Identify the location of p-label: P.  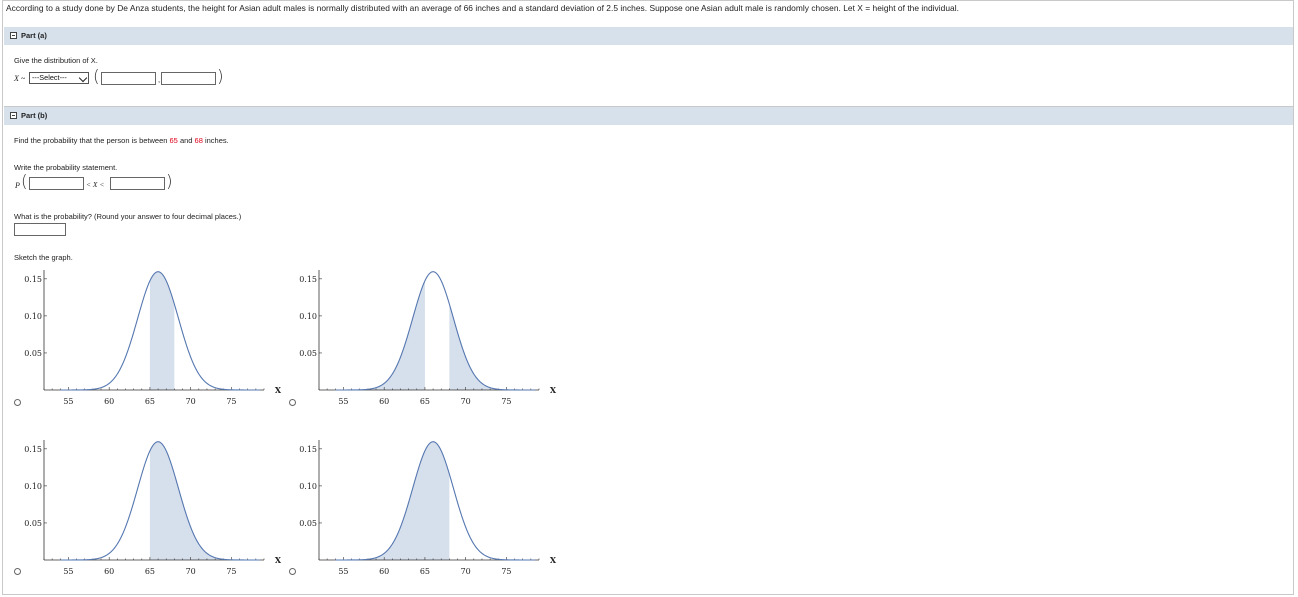
(17, 185).